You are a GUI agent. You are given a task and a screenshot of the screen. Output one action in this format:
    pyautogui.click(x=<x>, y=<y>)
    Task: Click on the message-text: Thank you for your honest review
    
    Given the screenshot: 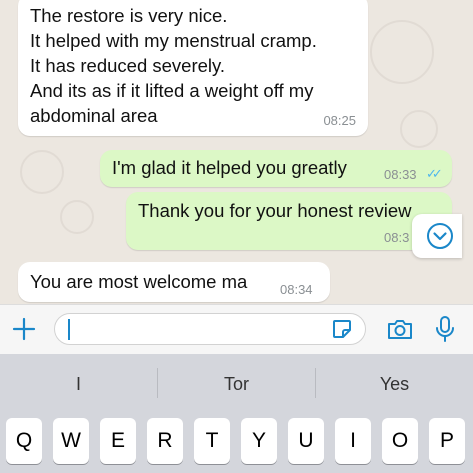 What is the action you would take?
    pyautogui.click(x=275, y=210)
    